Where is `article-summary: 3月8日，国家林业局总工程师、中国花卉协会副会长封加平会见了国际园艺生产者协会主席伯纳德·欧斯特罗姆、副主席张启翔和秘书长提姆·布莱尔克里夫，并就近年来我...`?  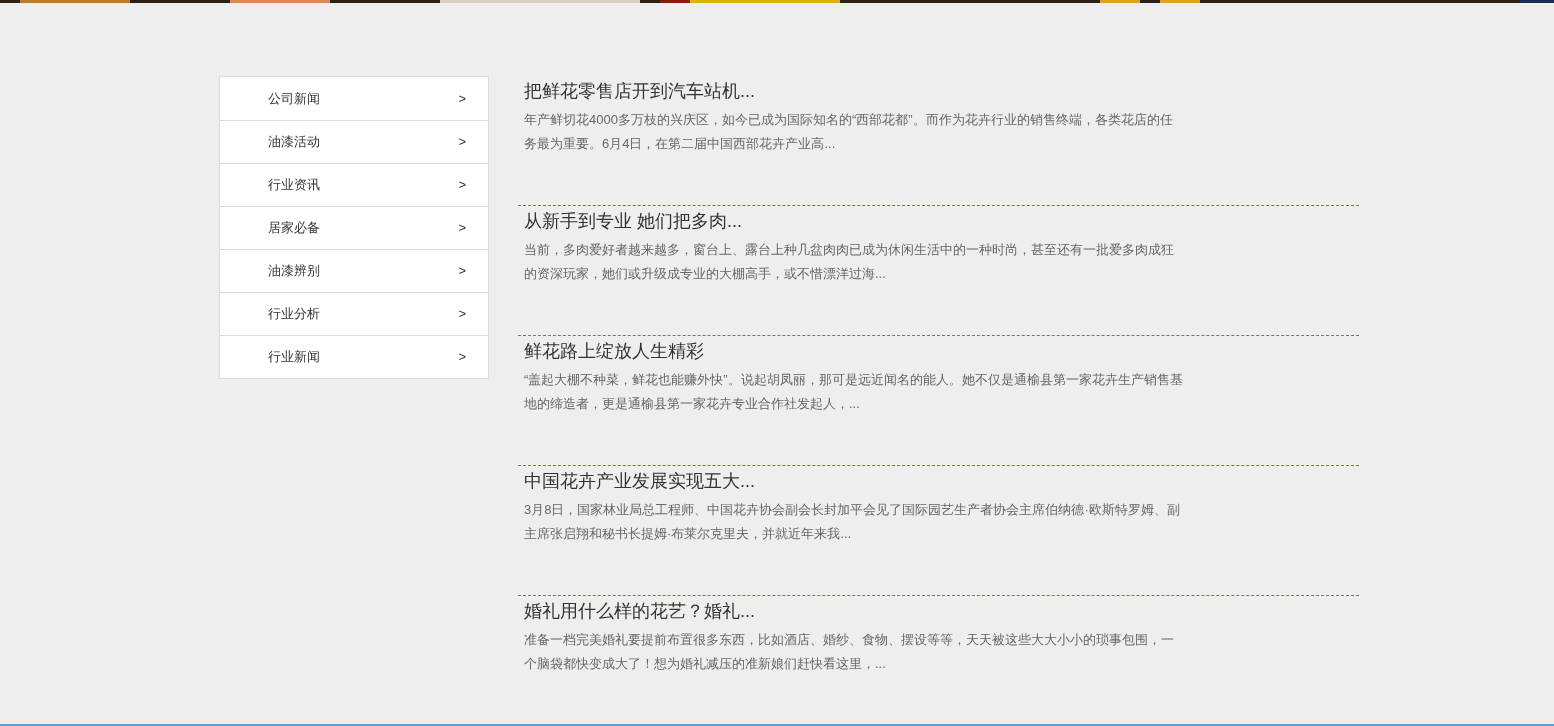 article-summary: 3月8日，国家林业局总工程师、中国花卉协会副会长封加平会见了国际园艺生产者协会主席伯纳德·欧斯特罗姆、副主席张启翔和秘书长提姆·布莱尔克里夫，并就近年来我... is located at coordinates (852, 522).